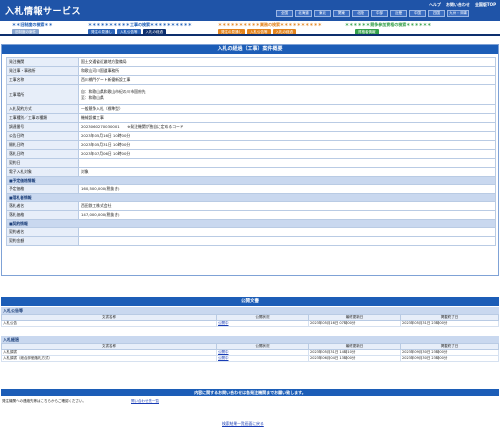 This screenshot has width=500, height=434. What do you see at coordinates (32, 24) in the screenshot?
I see `past-search-title: 旧制度の検索` at bounding box center [32, 24].